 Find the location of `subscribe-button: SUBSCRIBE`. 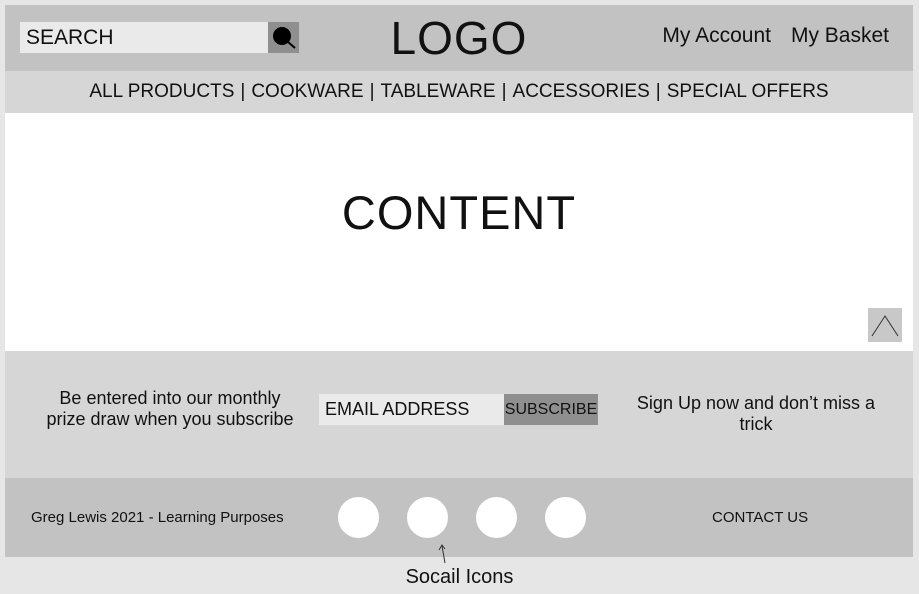

subscribe-button: SUBSCRIBE is located at coordinates (551, 409).